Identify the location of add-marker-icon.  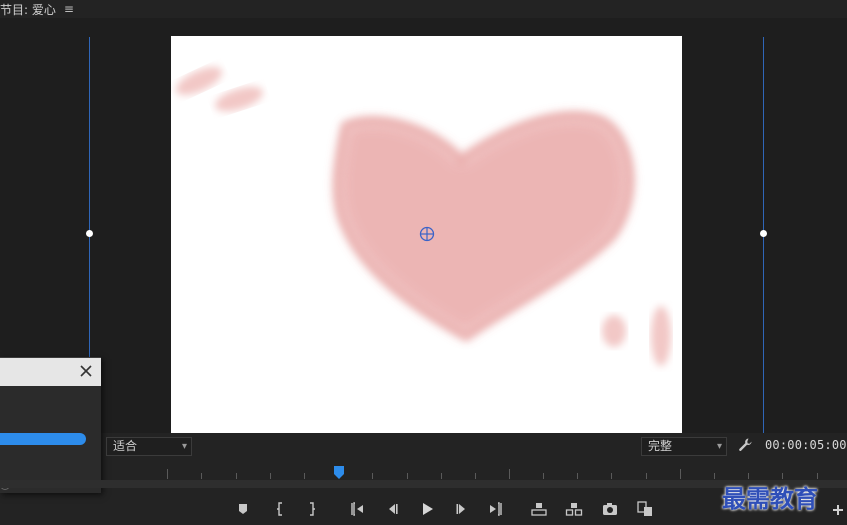
(243, 509).